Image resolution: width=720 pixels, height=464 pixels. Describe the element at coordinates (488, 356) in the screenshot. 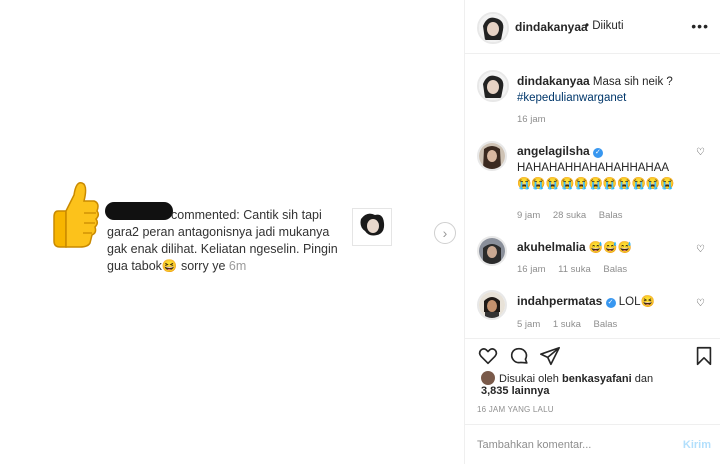

I see `heart-icon` at that location.